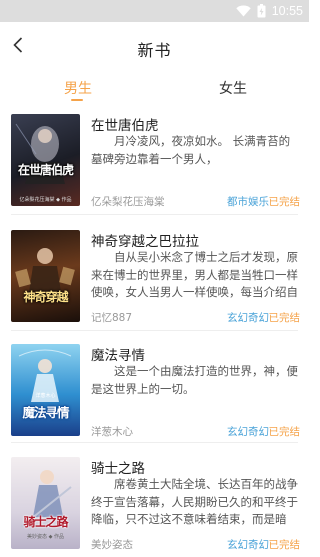  What do you see at coordinates (45, 160) in the screenshot?
I see `book-cover: 在世唐伯虎 亿朵梨花压海棠 ◆ 作品` at bounding box center [45, 160].